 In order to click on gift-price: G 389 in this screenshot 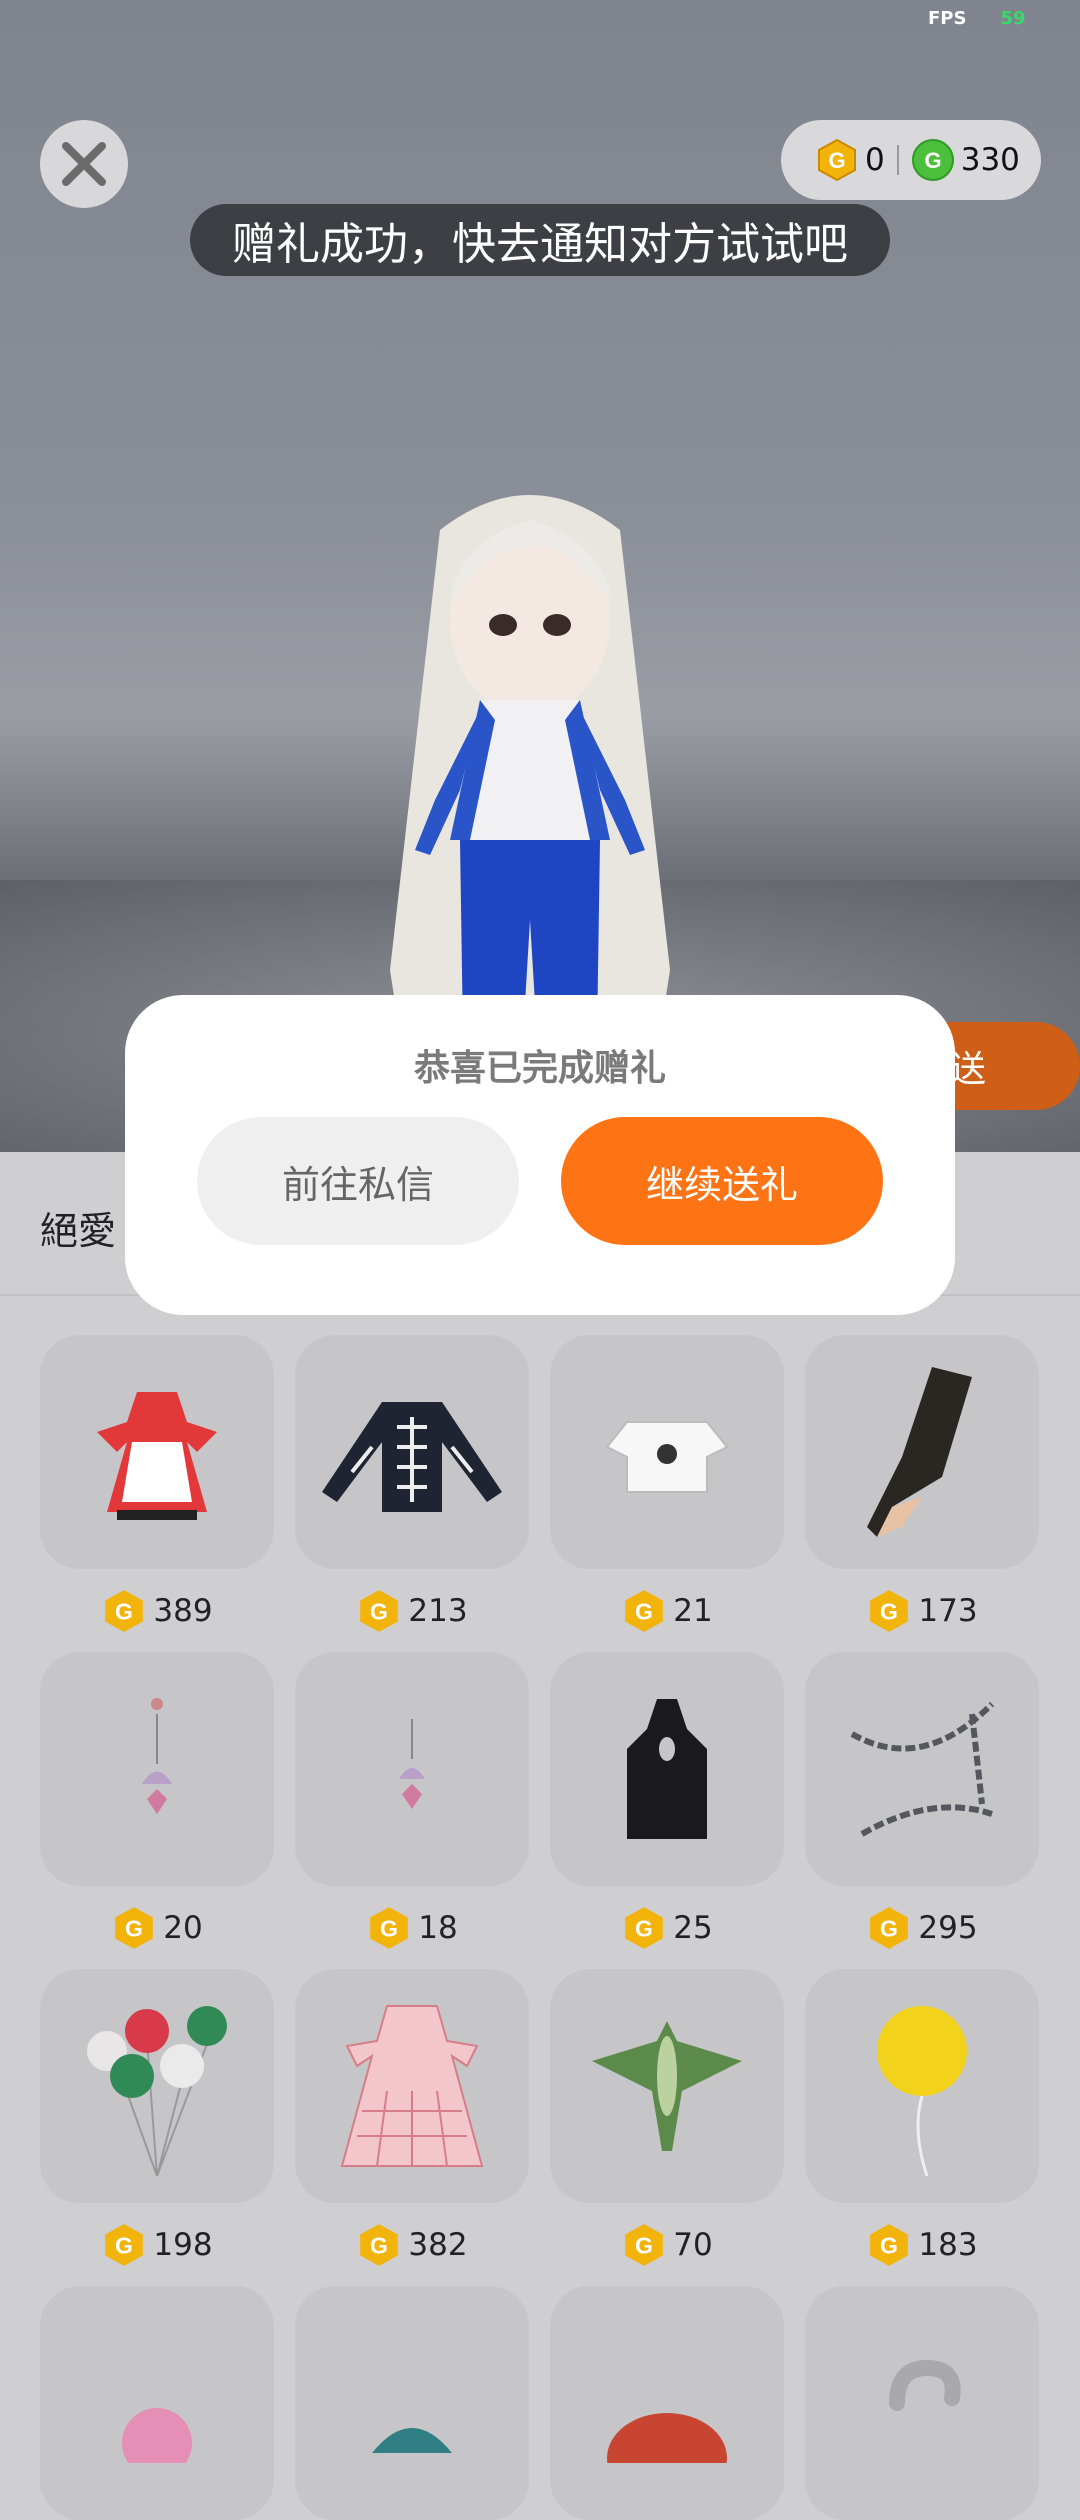, I will do `click(157, 1611)`.